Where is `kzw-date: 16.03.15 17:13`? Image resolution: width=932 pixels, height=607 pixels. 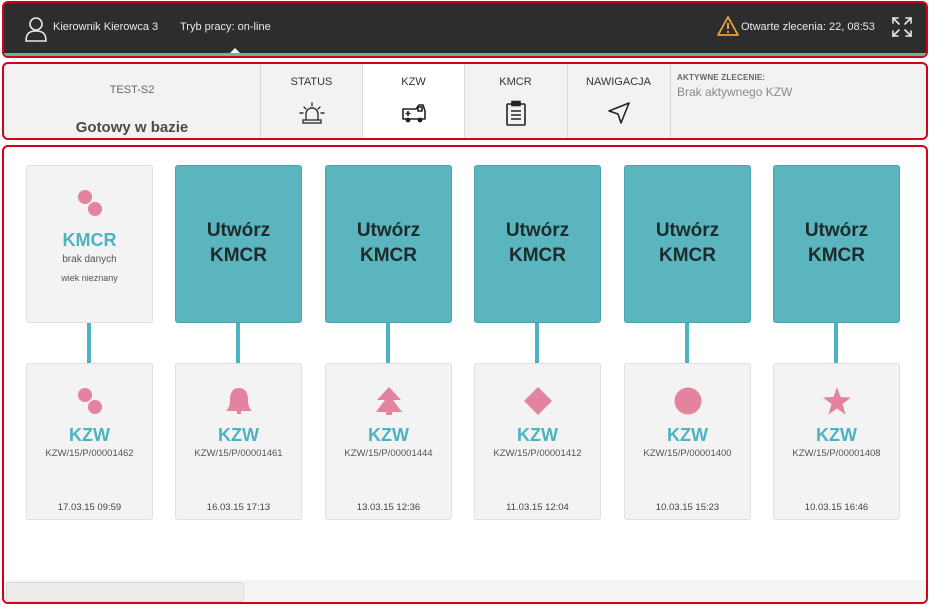 kzw-date: 16.03.15 17:13 is located at coordinates (238, 507).